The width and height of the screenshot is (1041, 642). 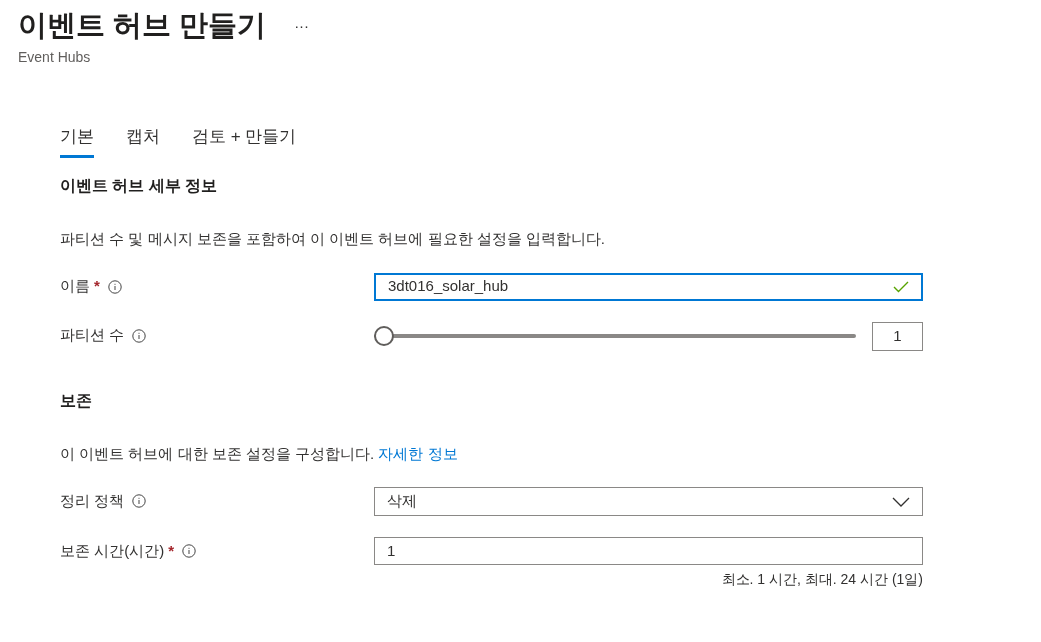 What do you see at coordinates (822, 579) in the screenshot?
I see `hint-text: 최소. 1 시간, 최대. 24 시간 (1일)` at bounding box center [822, 579].